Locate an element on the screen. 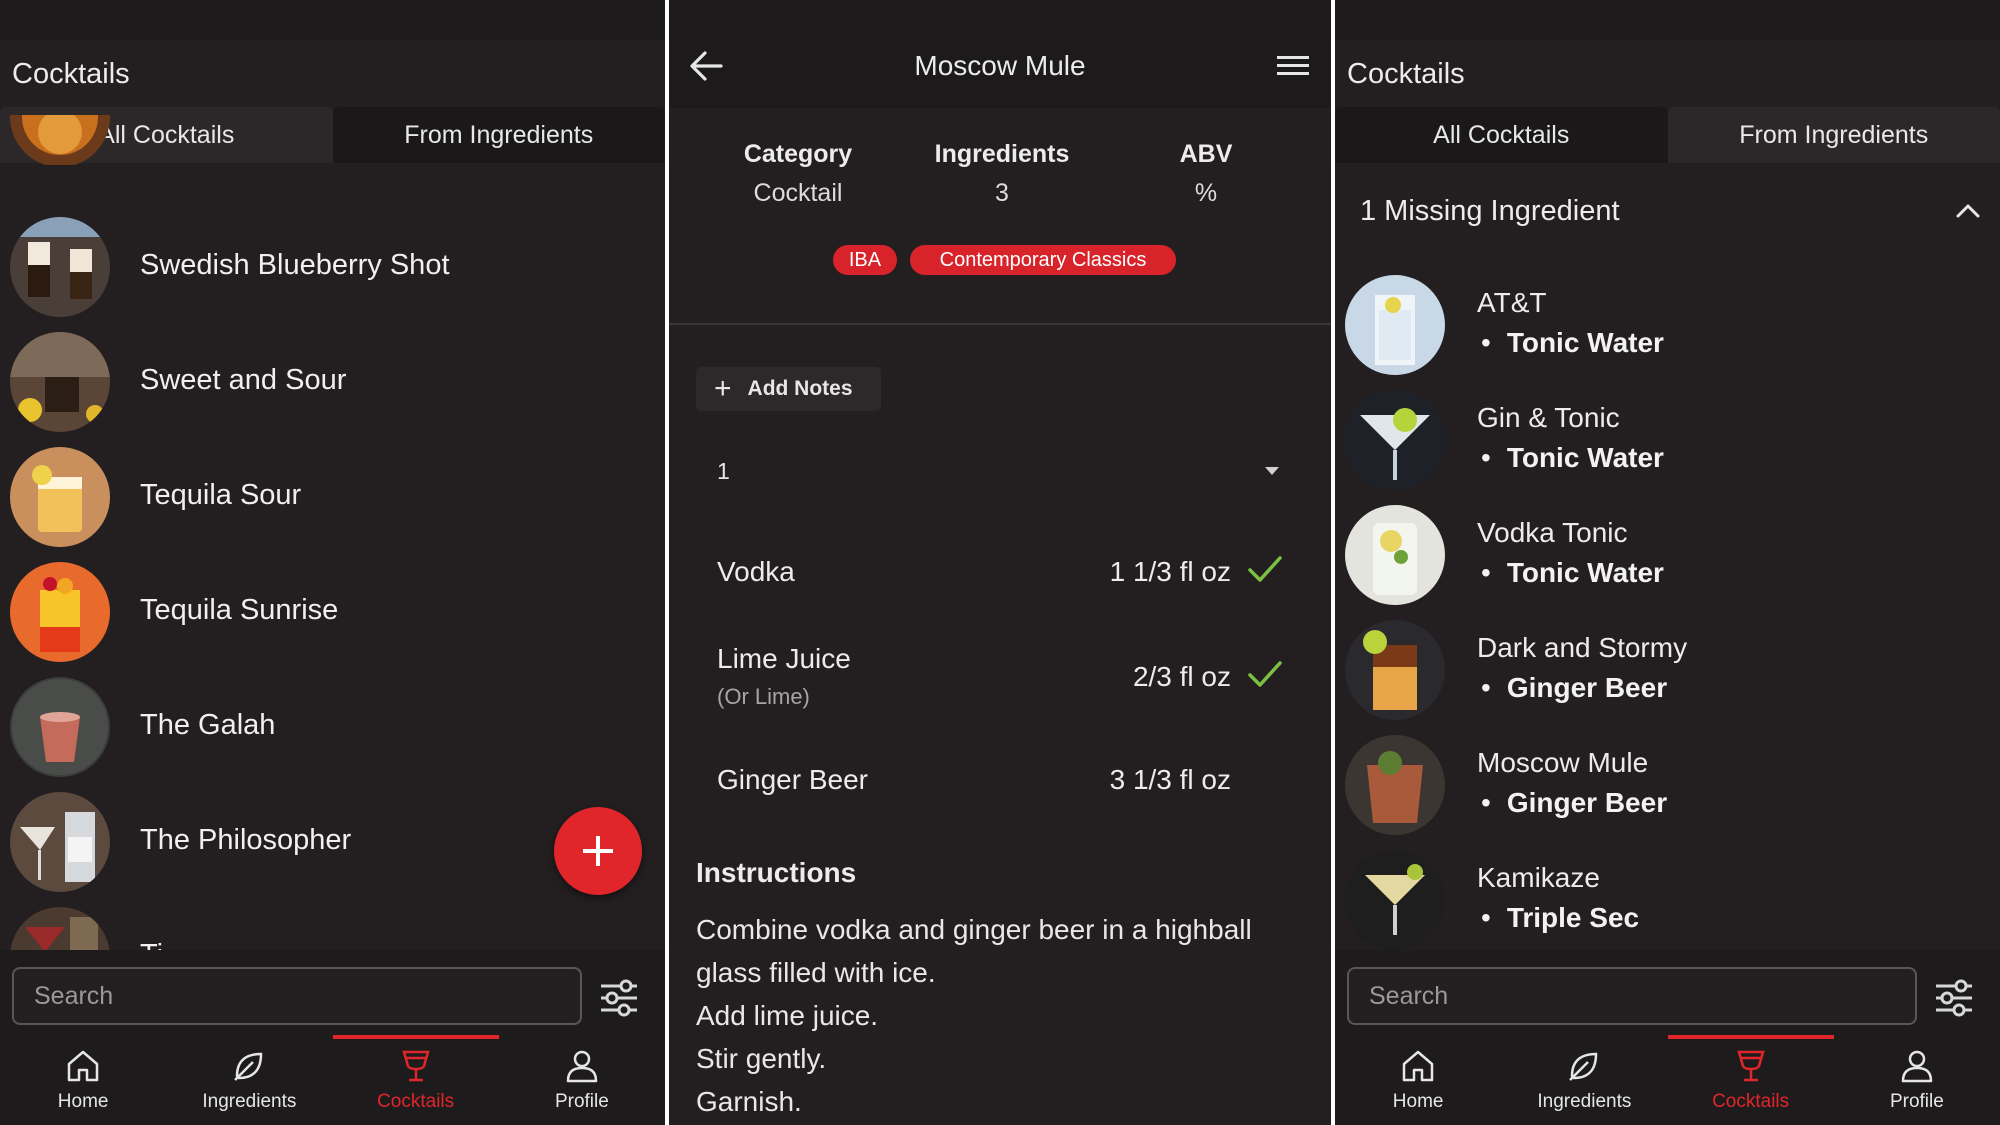 The height and width of the screenshot is (1125, 2000). tab-all-cocktails: All Cocktails is located at coordinates (1501, 135).